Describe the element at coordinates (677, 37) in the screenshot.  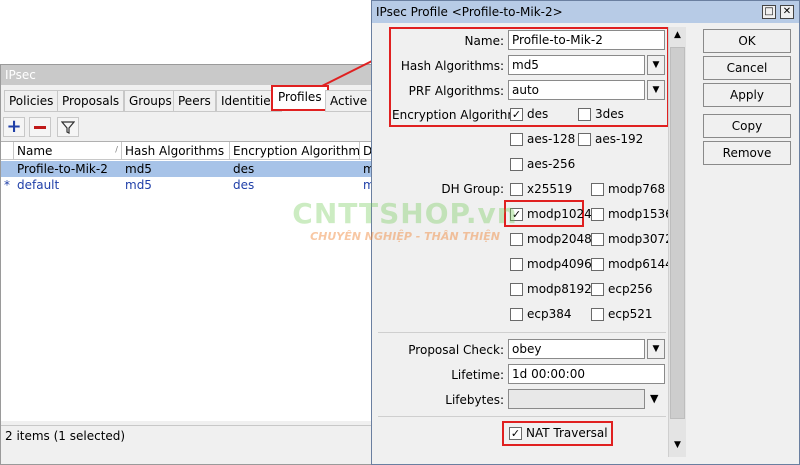
I see `scroll-up-icon: ▲` at that location.